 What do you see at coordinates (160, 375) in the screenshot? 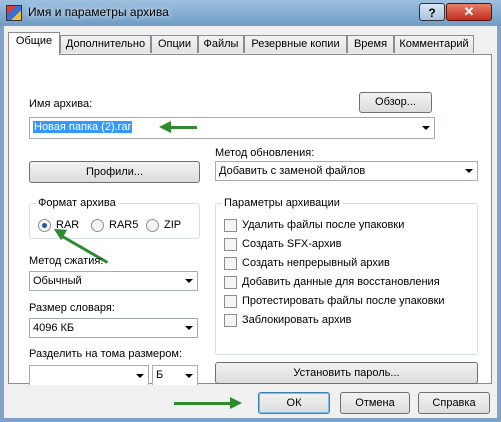
I see `split-unit-value: Б` at bounding box center [160, 375].